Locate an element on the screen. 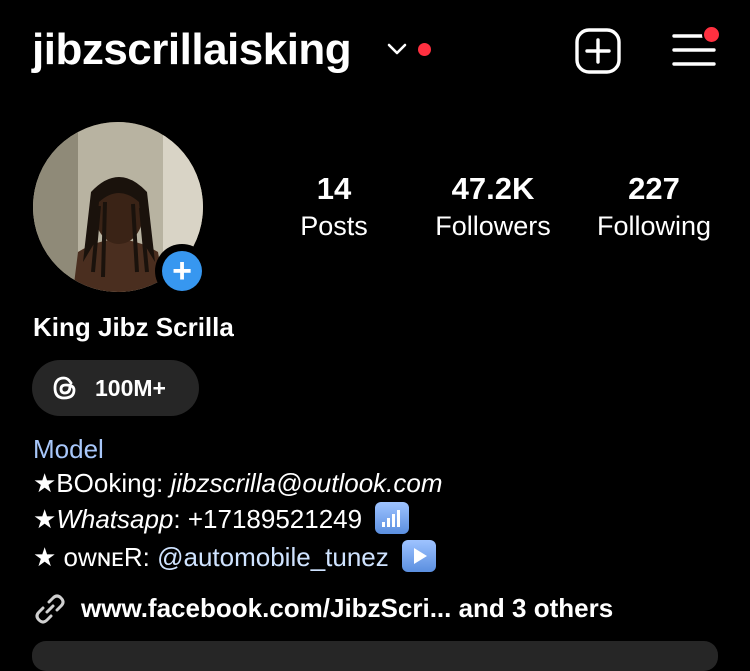 The width and height of the screenshot is (750, 671). following-stat: 227 Following is located at coordinates (654, 207).